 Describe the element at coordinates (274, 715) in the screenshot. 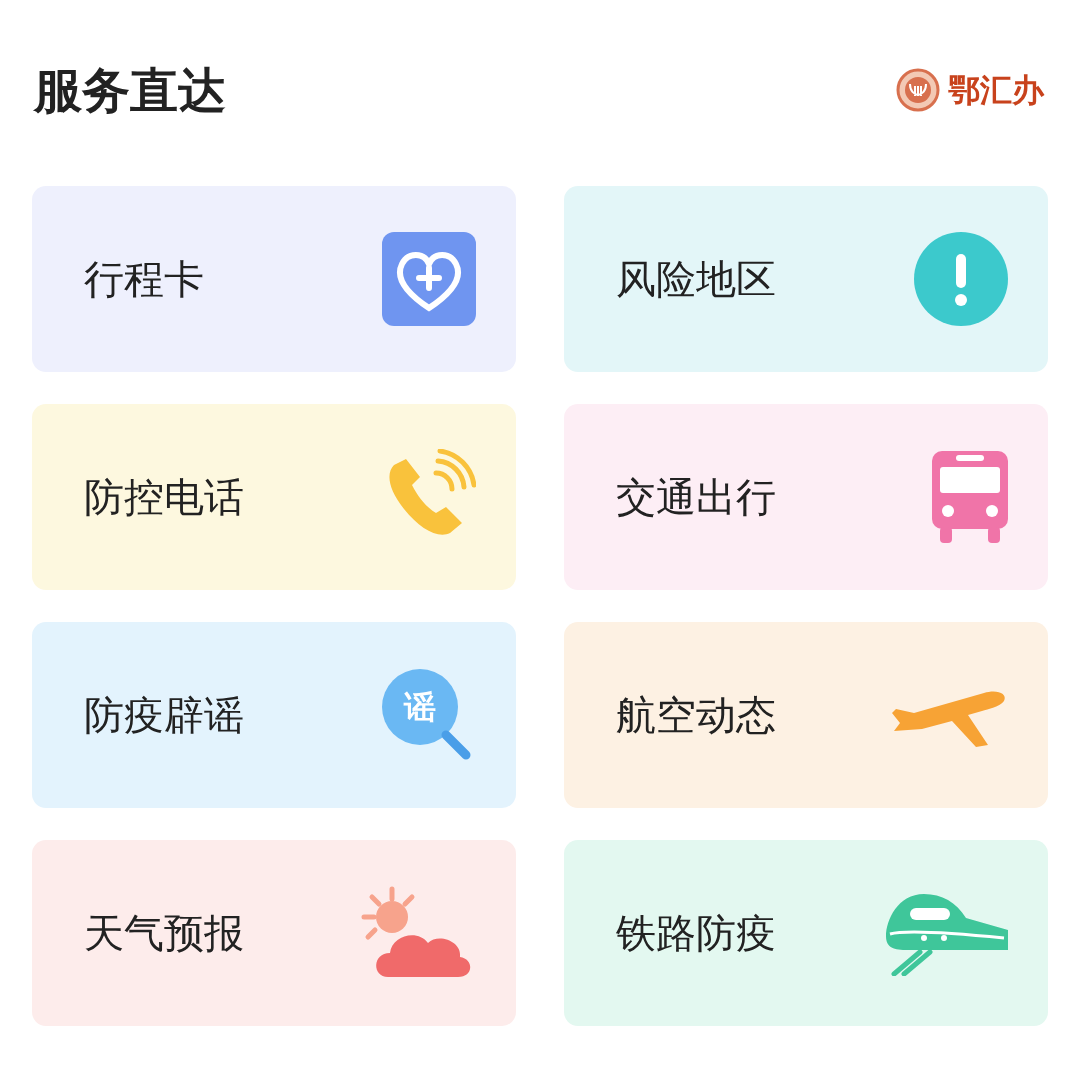

I see `service-card: 防疫辟谣 谣` at that location.